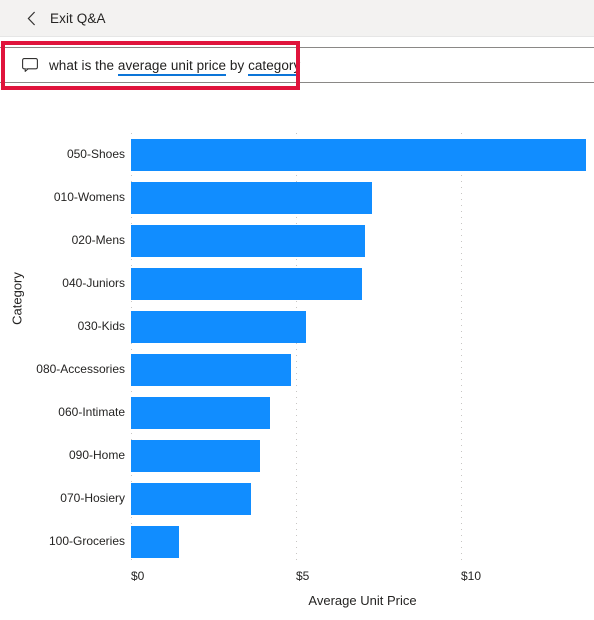 This screenshot has height=620, width=594. What do you see at coordinates (297, 18) in the screenshot?
I see `qna-topbar: Exit Q&A` at bounding box center [297, 18].